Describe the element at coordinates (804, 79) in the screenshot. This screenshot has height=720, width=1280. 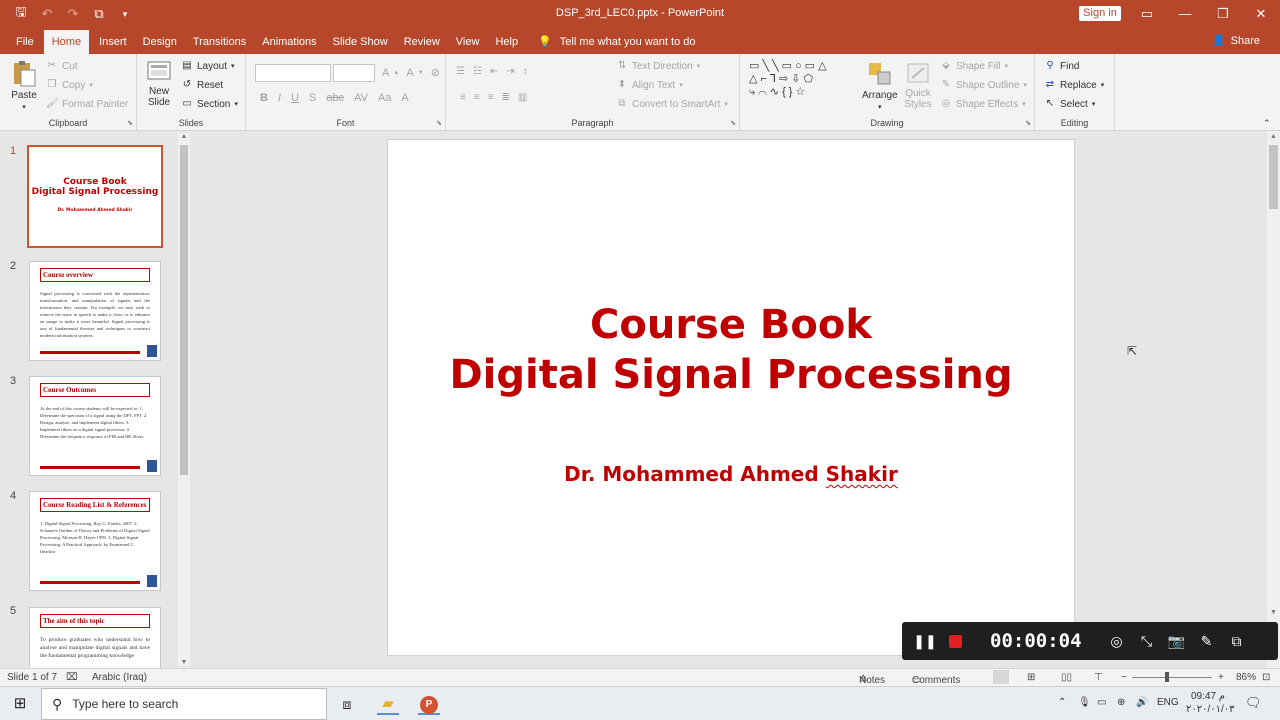
I see `shapes-gallery: ▭╲╲▭○▭△ △⌐⅂⇨⇩⬠ ⤷⌒∿{}☆` at that location.